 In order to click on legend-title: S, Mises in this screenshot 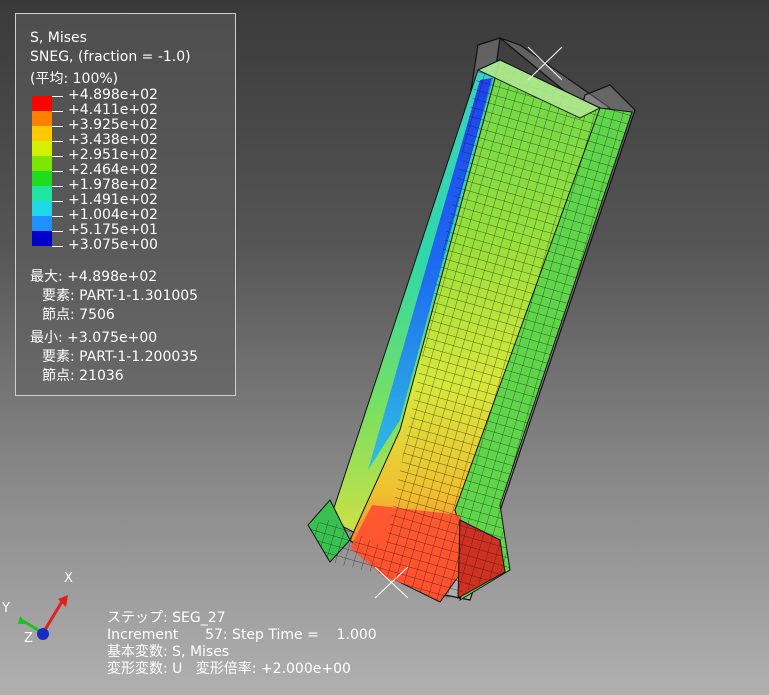, I will do `click(58, 38)`.